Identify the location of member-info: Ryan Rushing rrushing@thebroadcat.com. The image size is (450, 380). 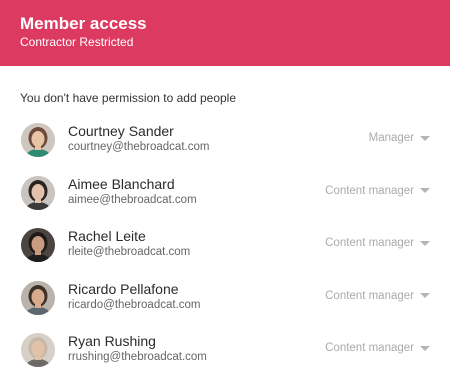
(137, 348).